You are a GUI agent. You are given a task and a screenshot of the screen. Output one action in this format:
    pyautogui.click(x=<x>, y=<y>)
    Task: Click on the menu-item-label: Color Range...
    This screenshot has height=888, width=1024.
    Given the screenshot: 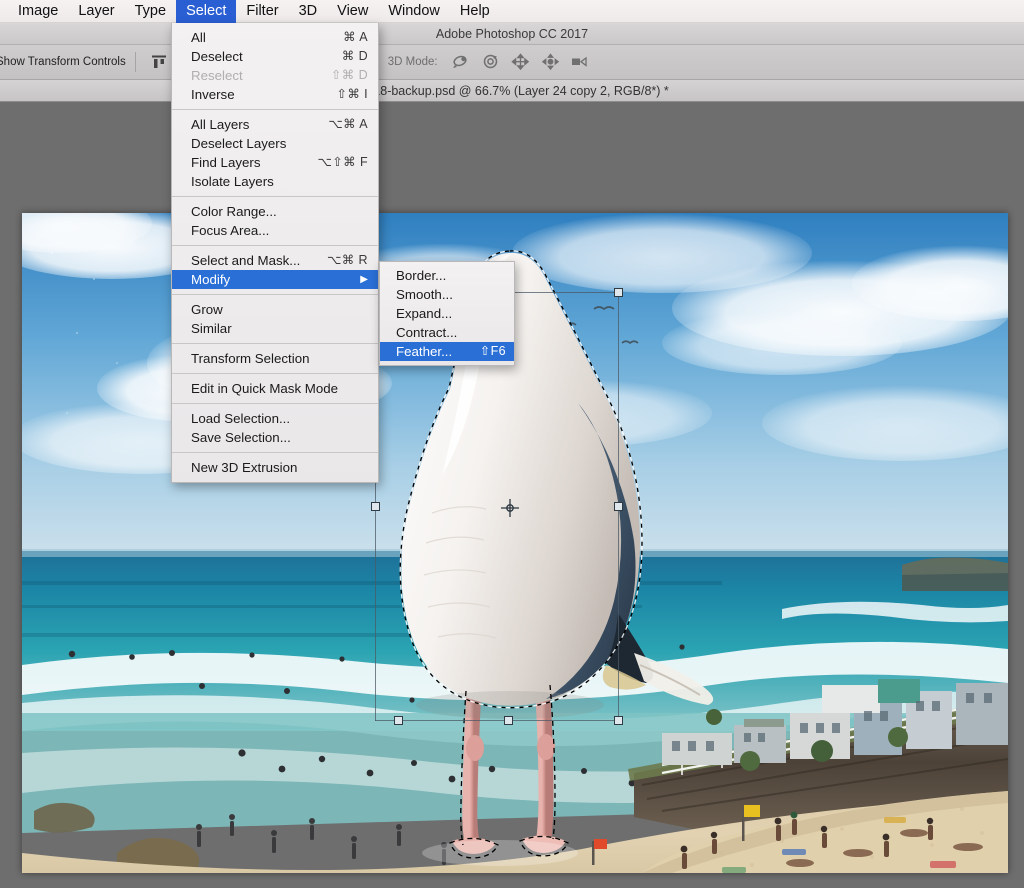 What is the action you would take?
    pyautogui.click(x=234, y=211)
    